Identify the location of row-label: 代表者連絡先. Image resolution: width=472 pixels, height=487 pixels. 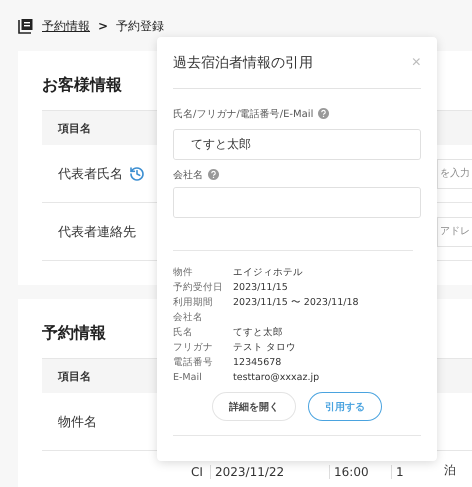
(97, 232).